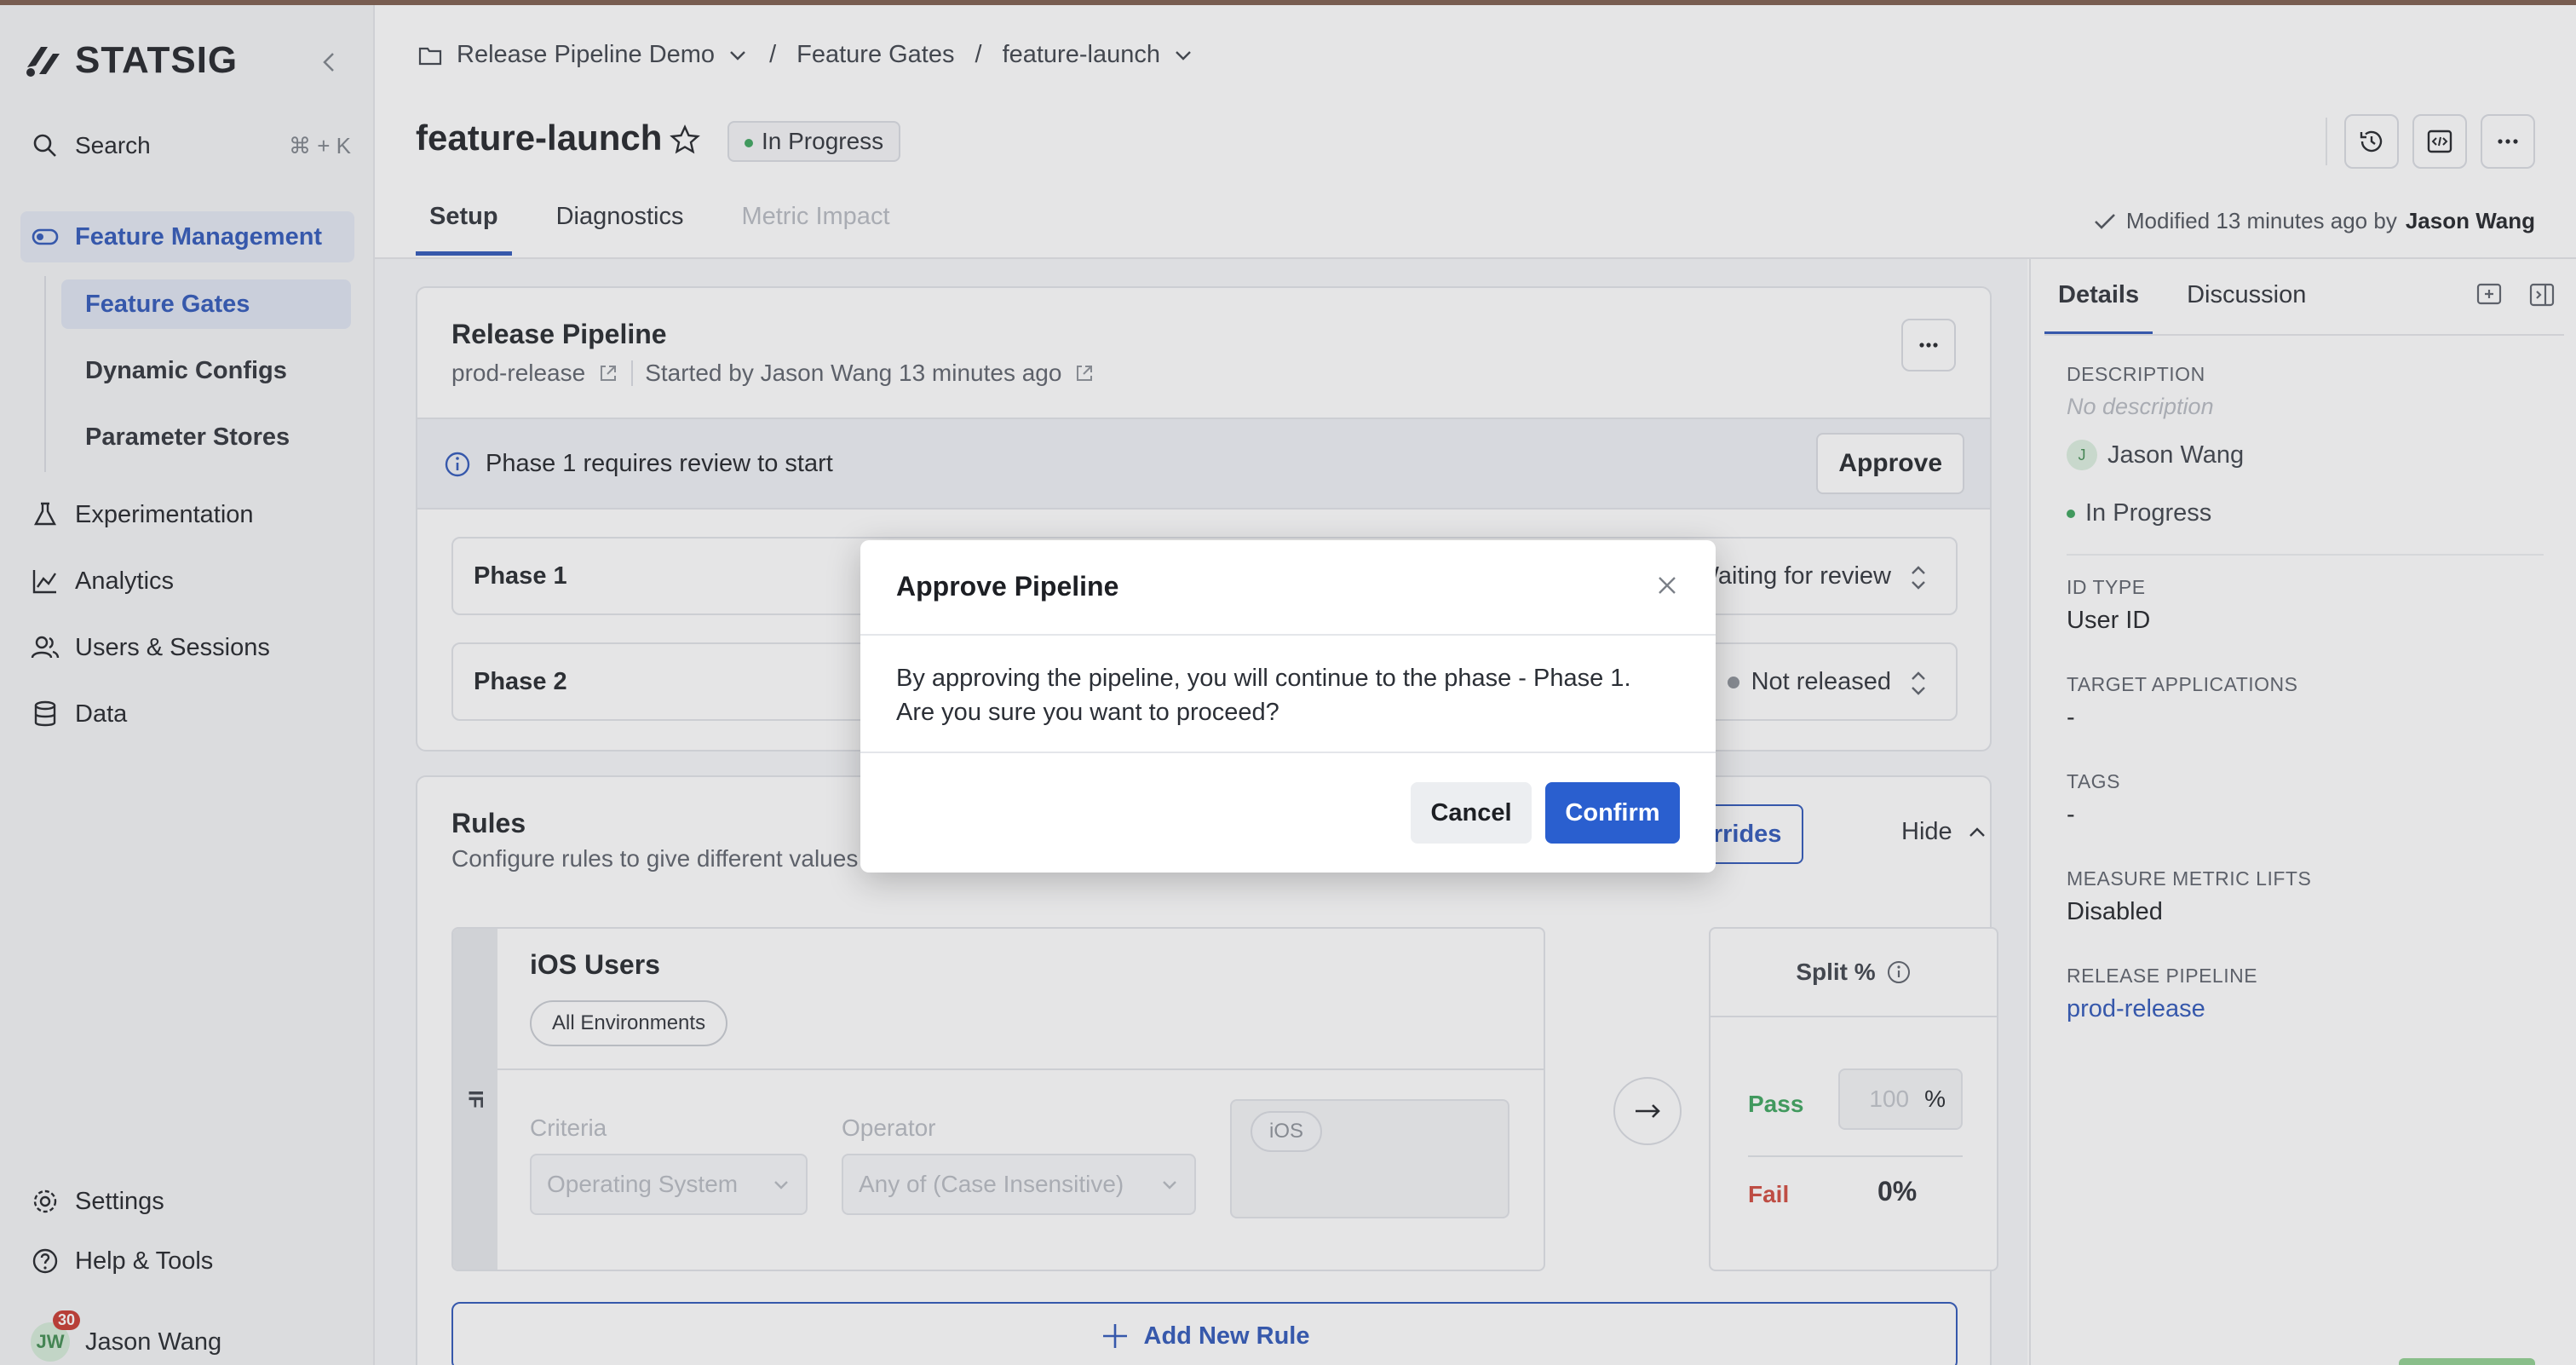 The width and height of the screenshot is (2576, 1365). What do you see at coordinates (1008, 586) in the screenshot?
I see `dialog-title: Approve Pipeline` at bounding box center [1008, 586].